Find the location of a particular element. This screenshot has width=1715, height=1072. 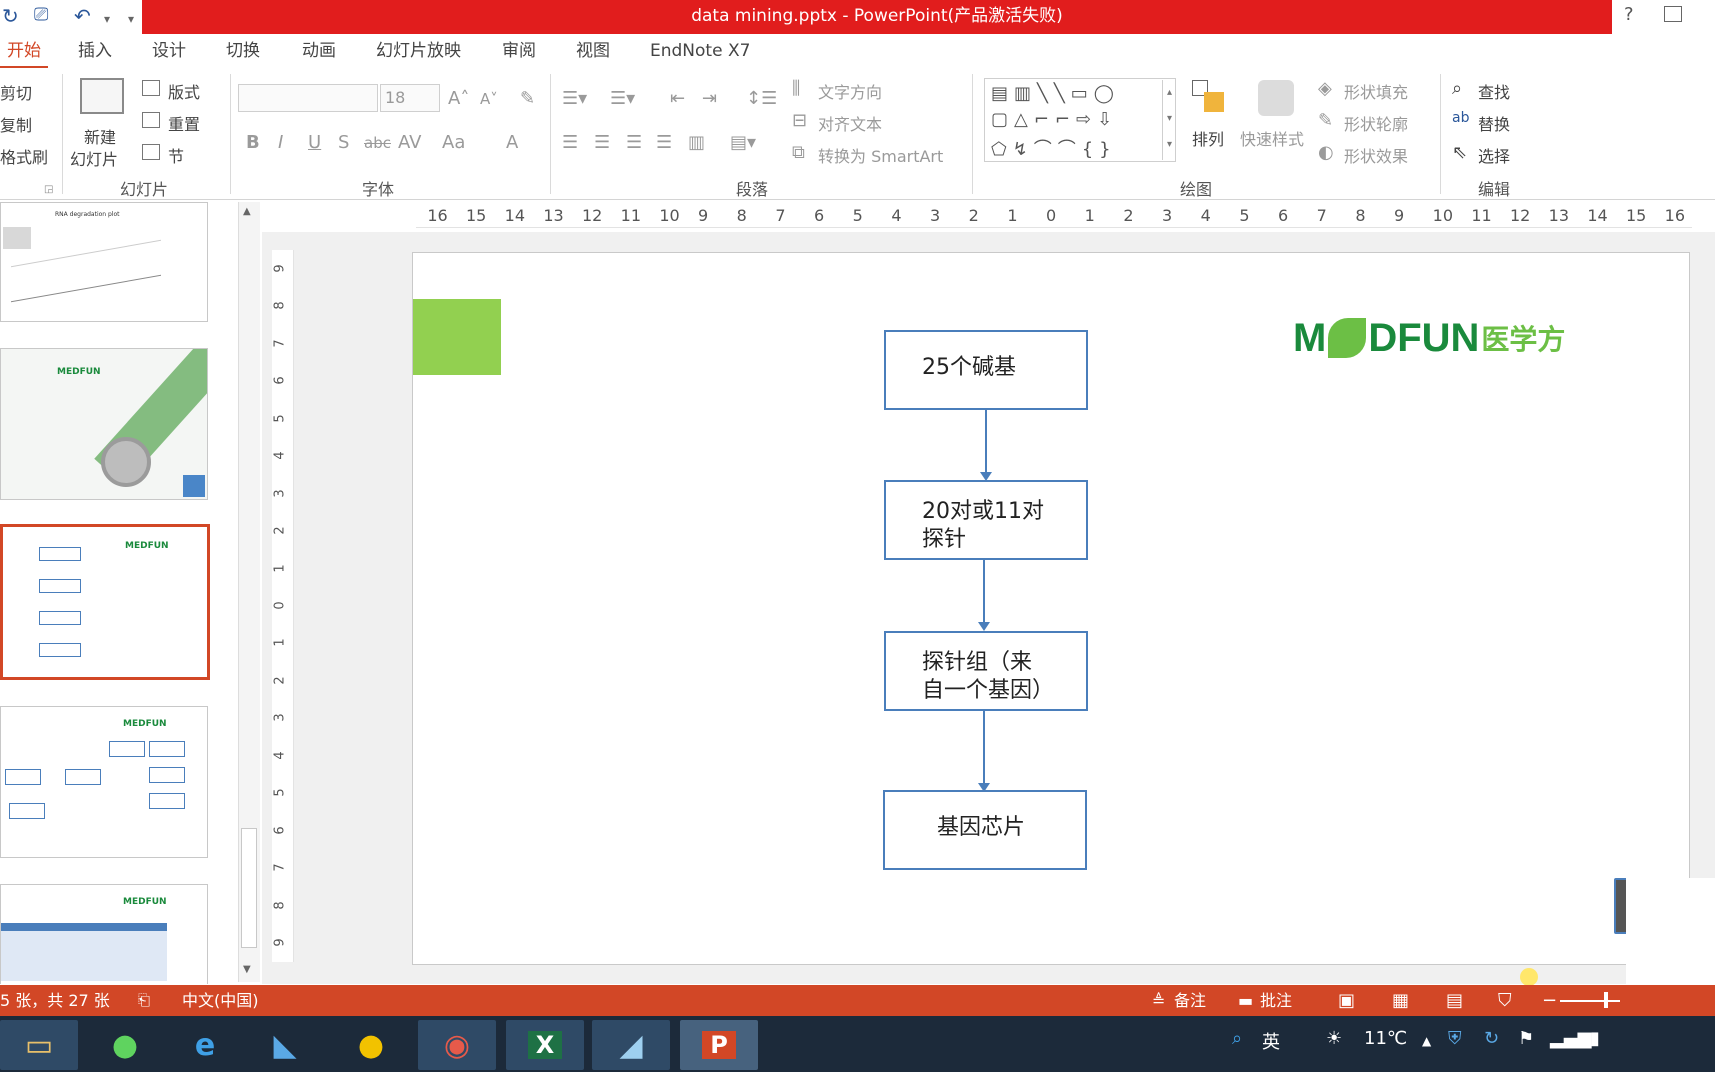

tab-review: 审阅 is located at coordinates (519, 51).